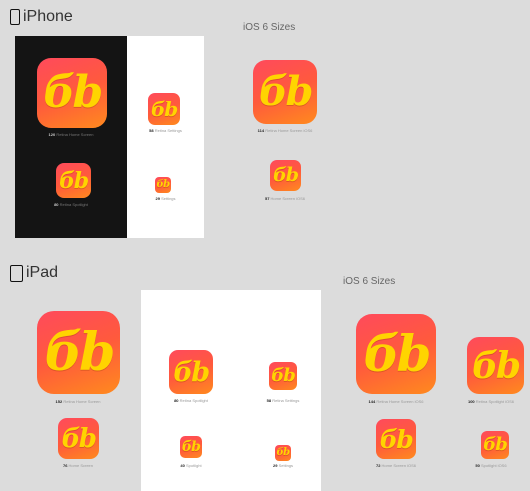 The width and height of the screenshot is (530, 491). What do you see at coordinates (285, 175) in the screenshot?
I see `app-icon-57: бb` at bounding box center [285, 175].